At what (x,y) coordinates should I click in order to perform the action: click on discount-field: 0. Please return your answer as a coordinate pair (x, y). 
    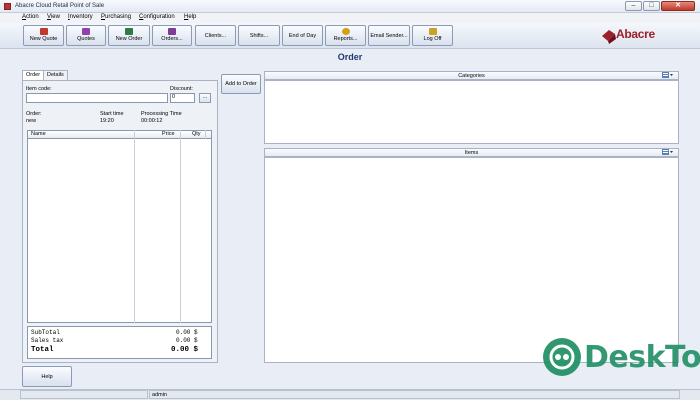
    Looking at the image, I should click on (182, 98).